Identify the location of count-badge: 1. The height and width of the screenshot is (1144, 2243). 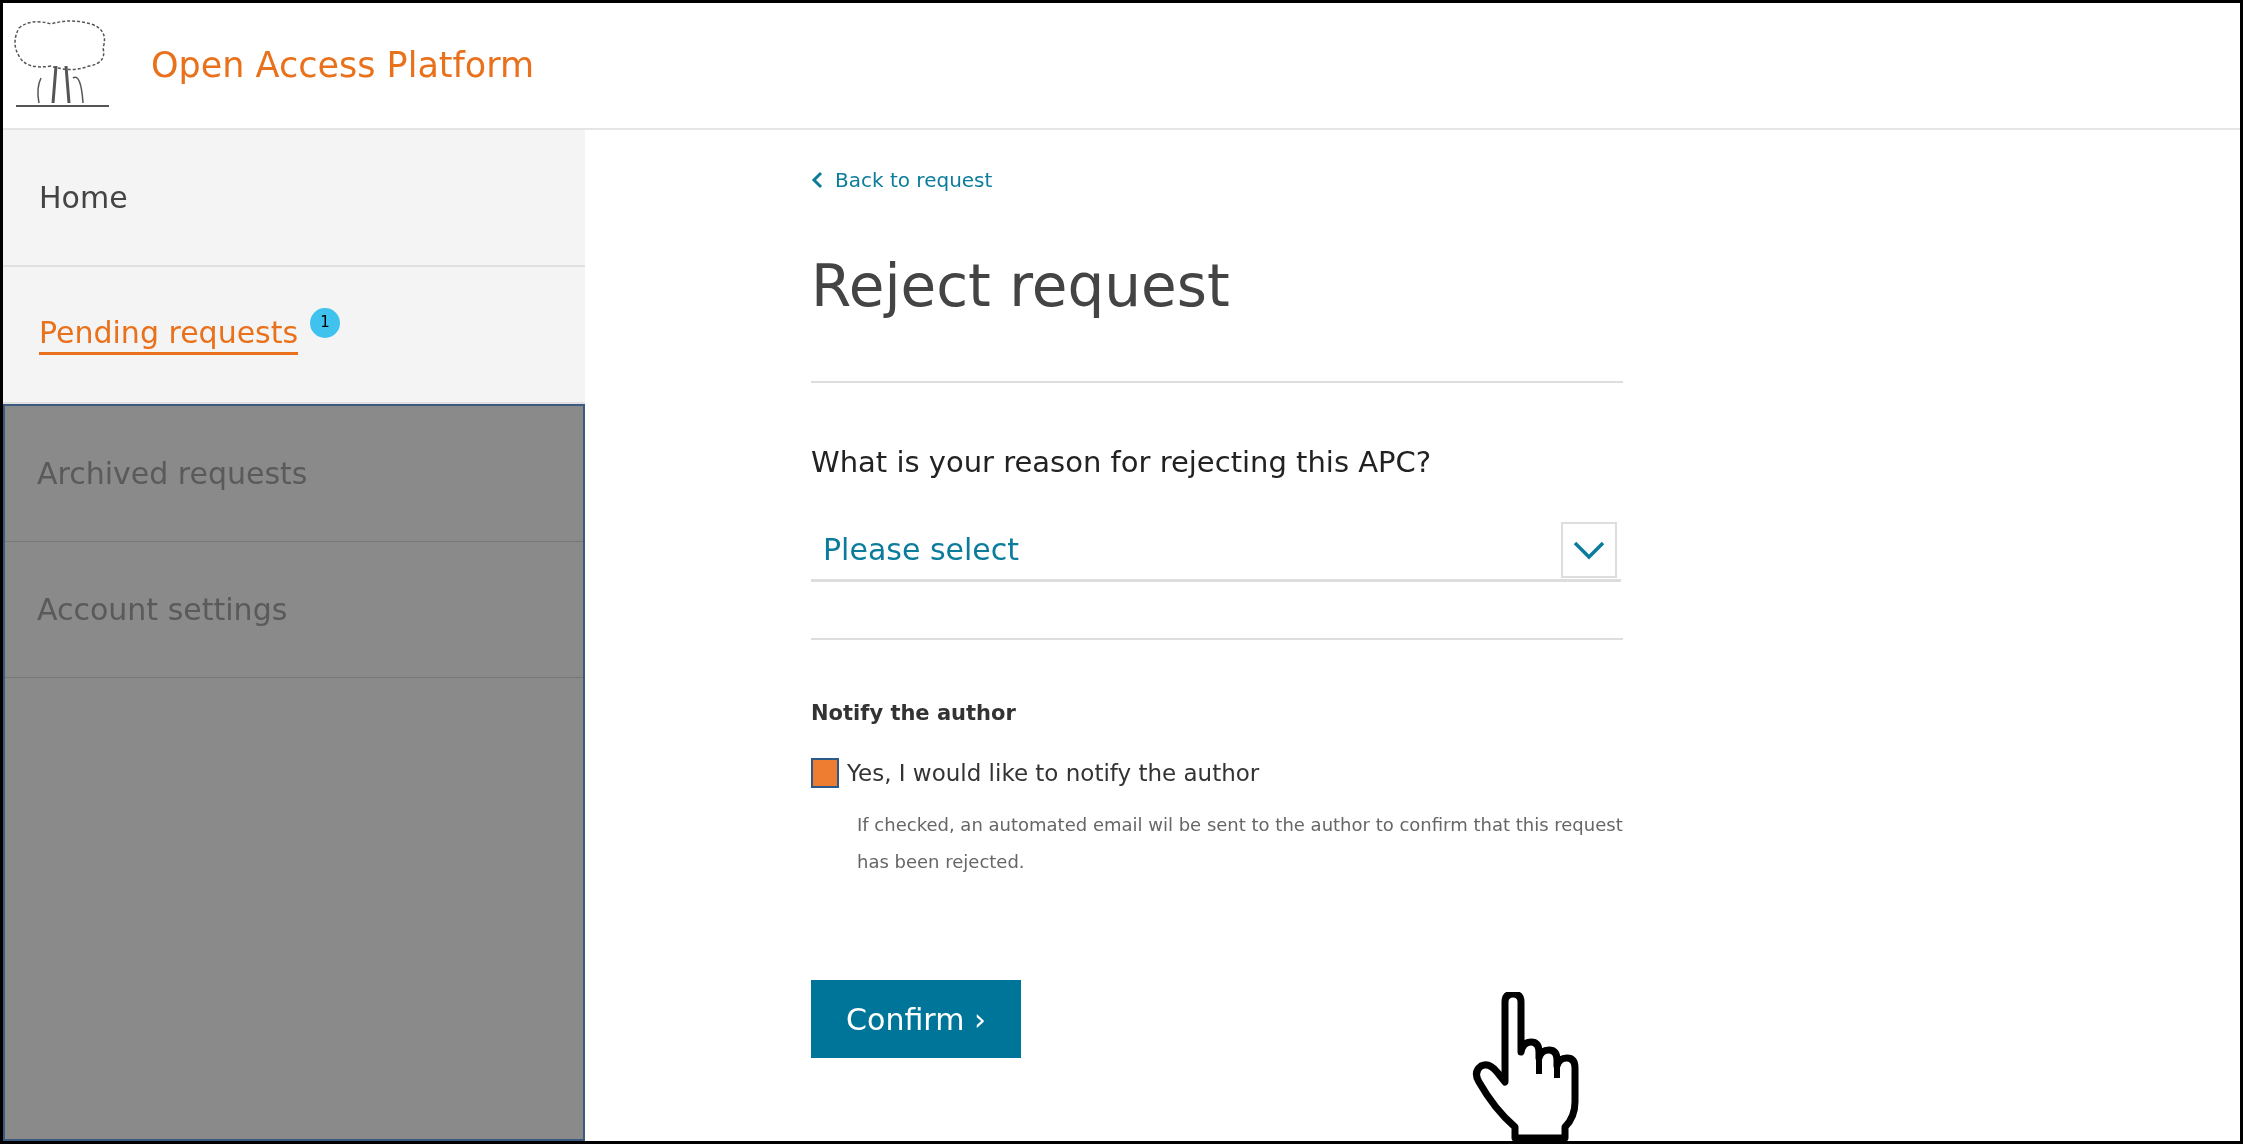
(325, 322).